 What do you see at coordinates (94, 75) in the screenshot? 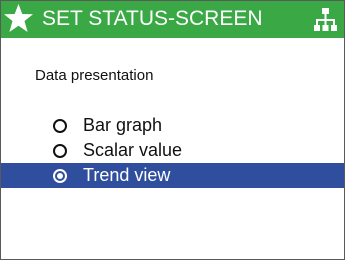
I see `data-presentation-label: Data presentation` at bounding box center [94, 75].